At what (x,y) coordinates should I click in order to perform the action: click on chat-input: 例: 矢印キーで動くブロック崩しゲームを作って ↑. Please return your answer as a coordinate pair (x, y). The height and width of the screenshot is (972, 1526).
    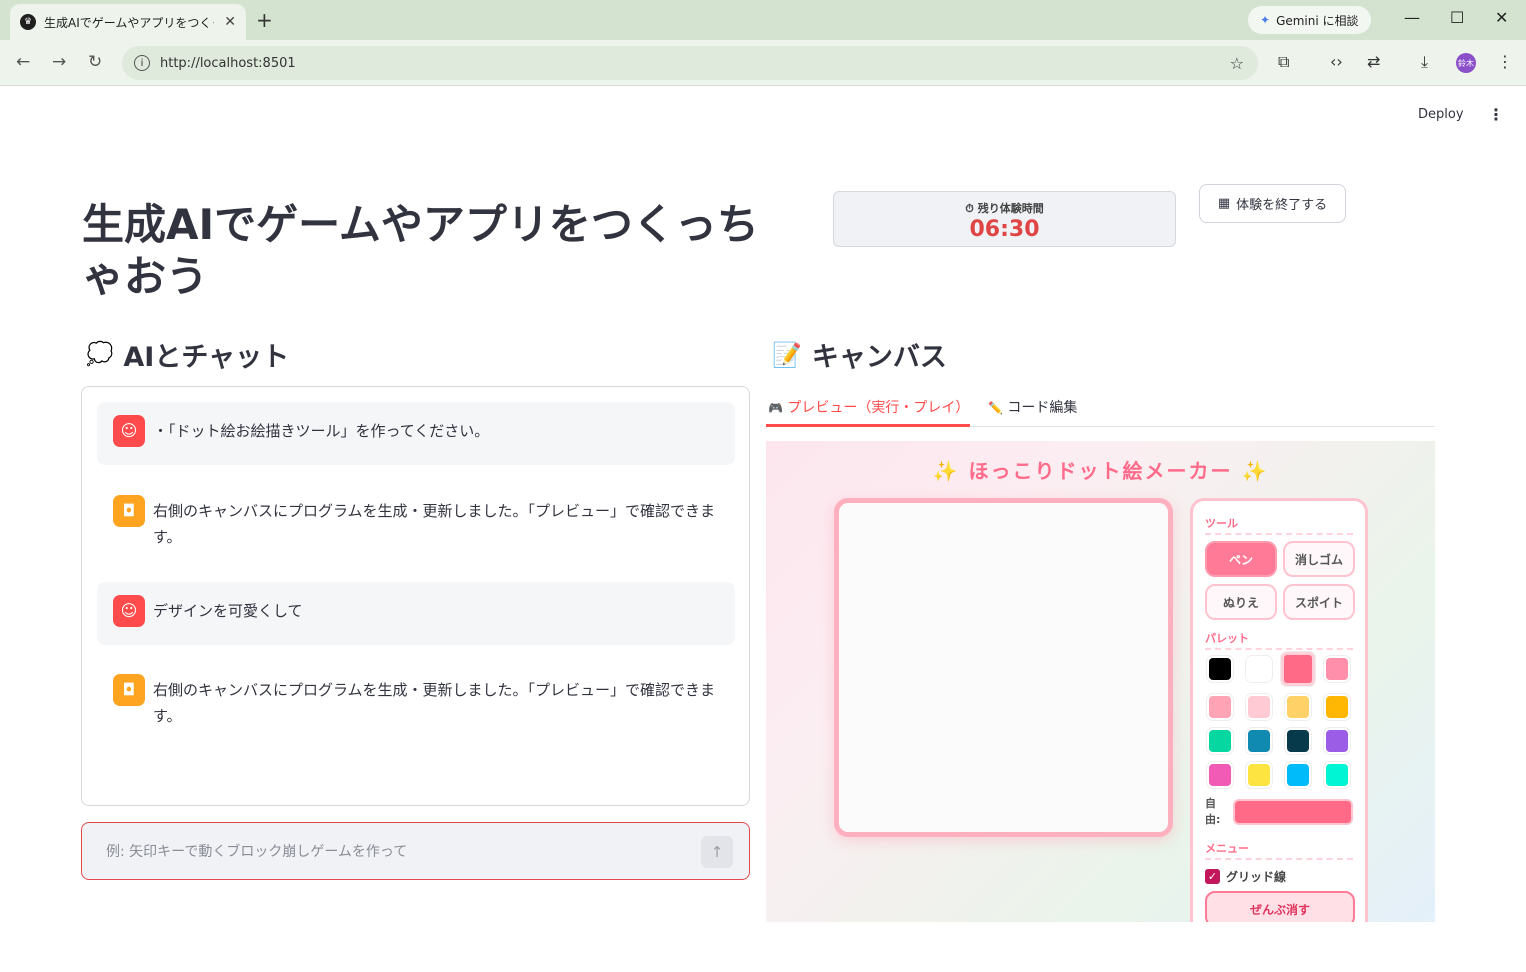
    Looking at the image, I should click on (415, 851).